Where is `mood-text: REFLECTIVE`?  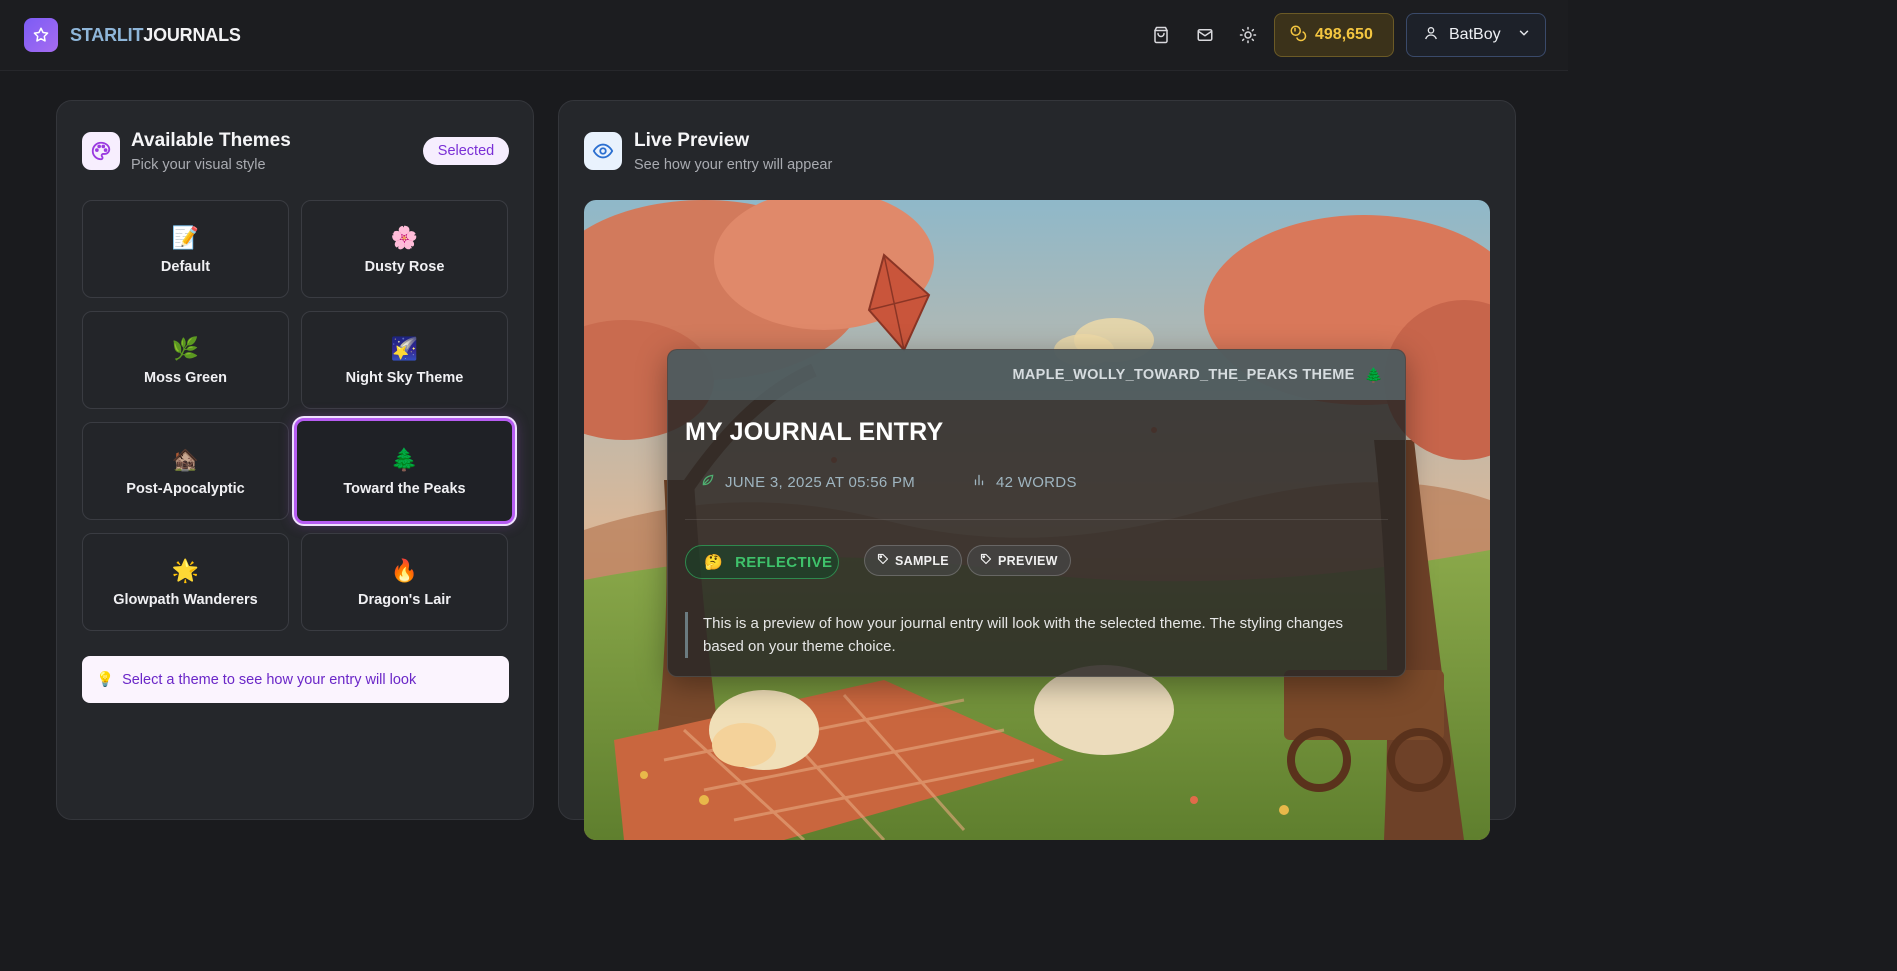 mood-text: REFLECTIVE is located at coordinates (784, 562).